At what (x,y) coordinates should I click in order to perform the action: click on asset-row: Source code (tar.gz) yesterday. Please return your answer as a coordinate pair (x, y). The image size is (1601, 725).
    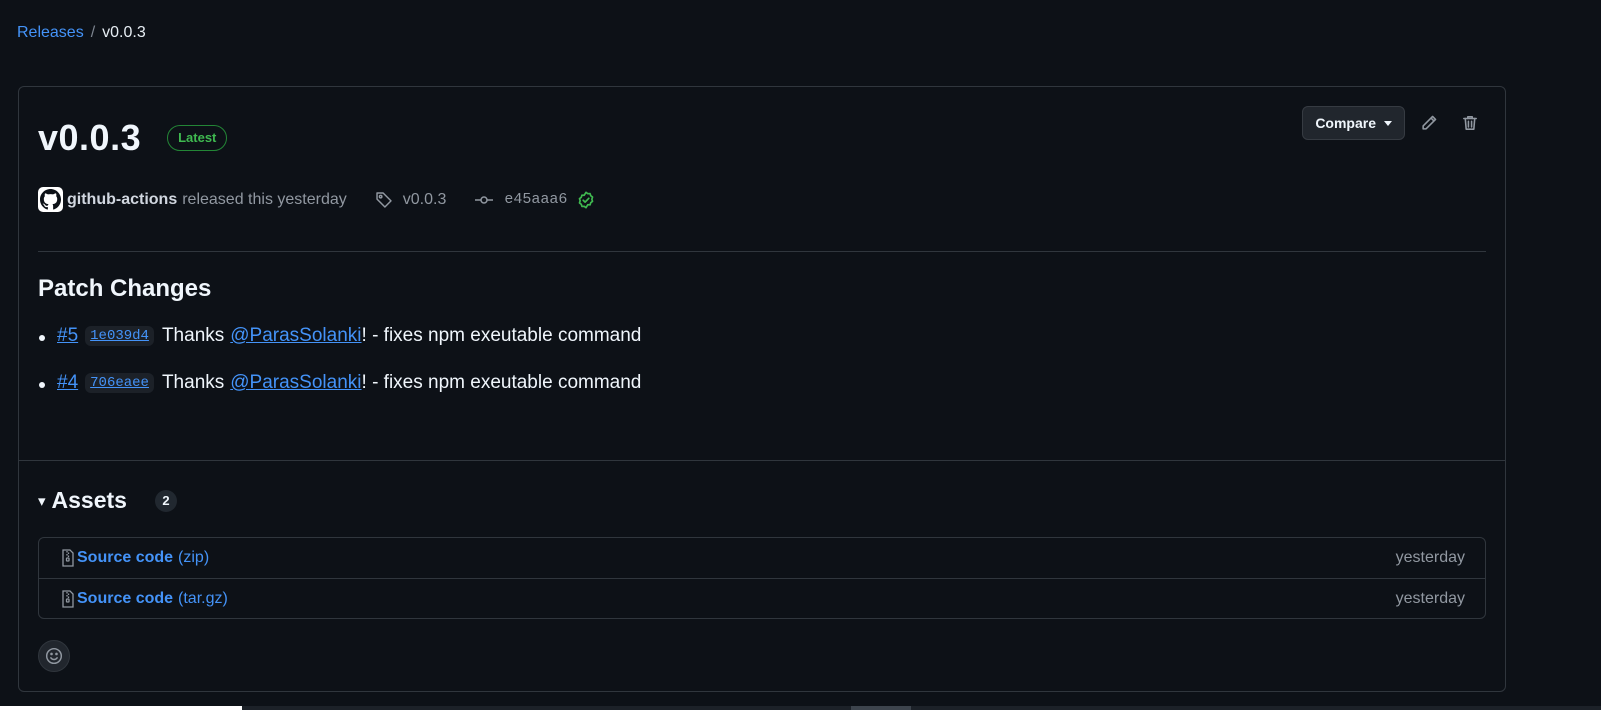
    Looking at the image, I should click on (762, 598).